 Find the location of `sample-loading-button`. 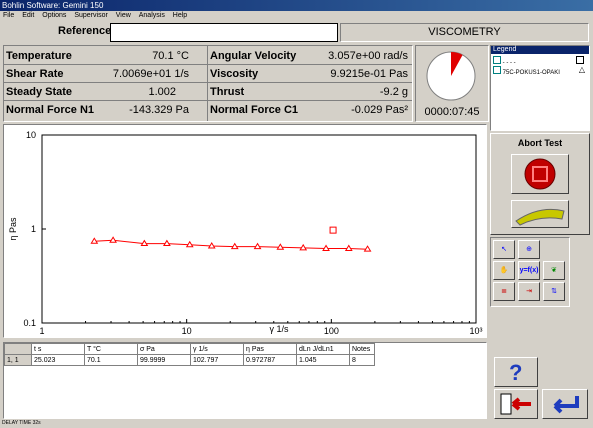

sample-loading-button is located at coordinates (540, 214).